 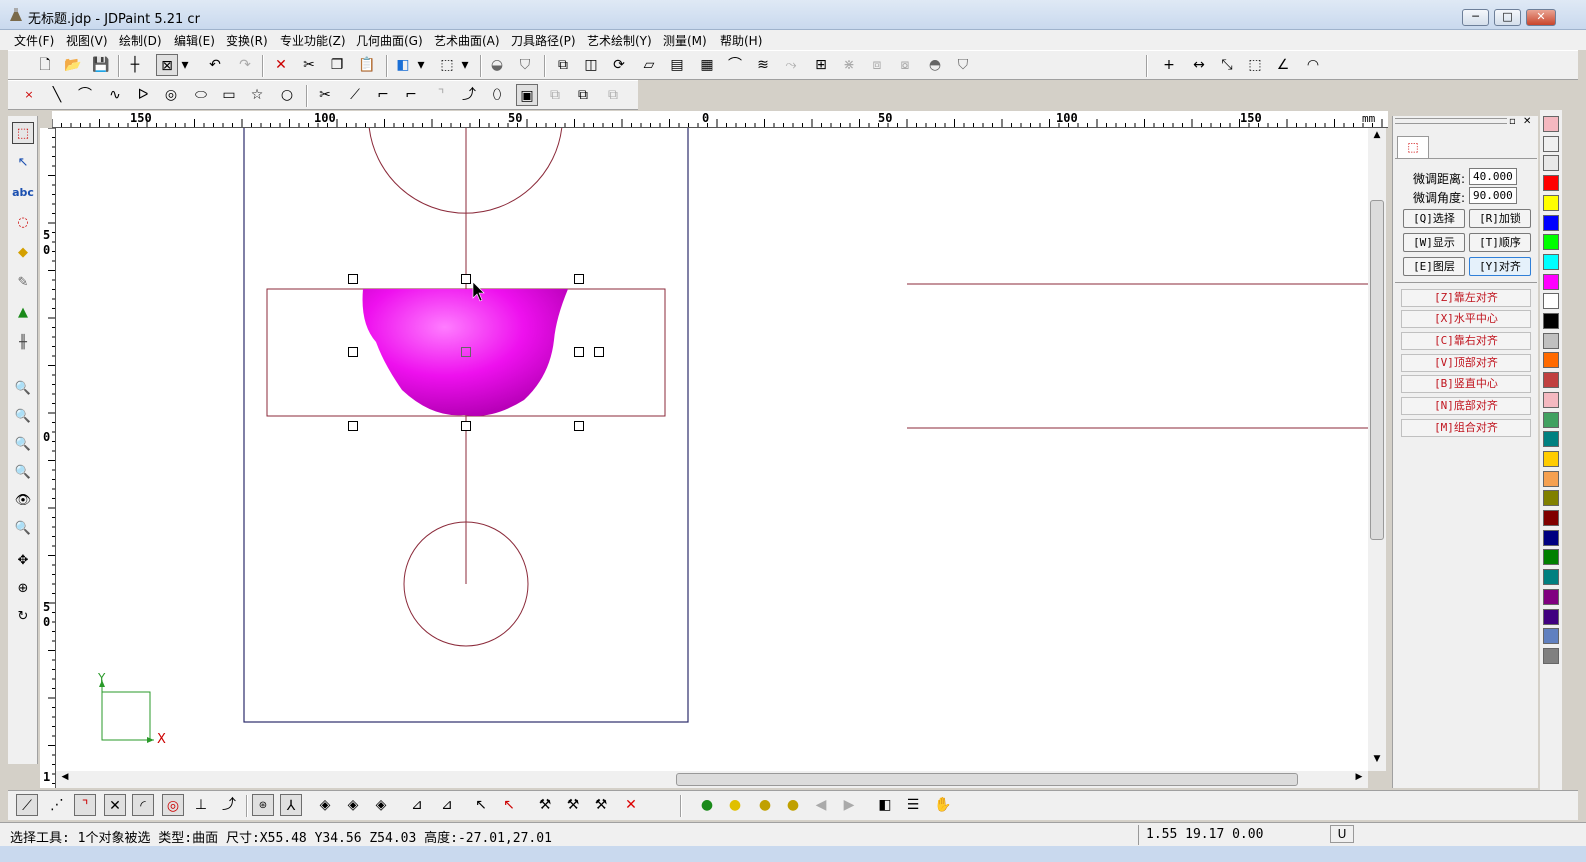 I want to click on menu-transform: 变换(R), so click(x=247, y=40).